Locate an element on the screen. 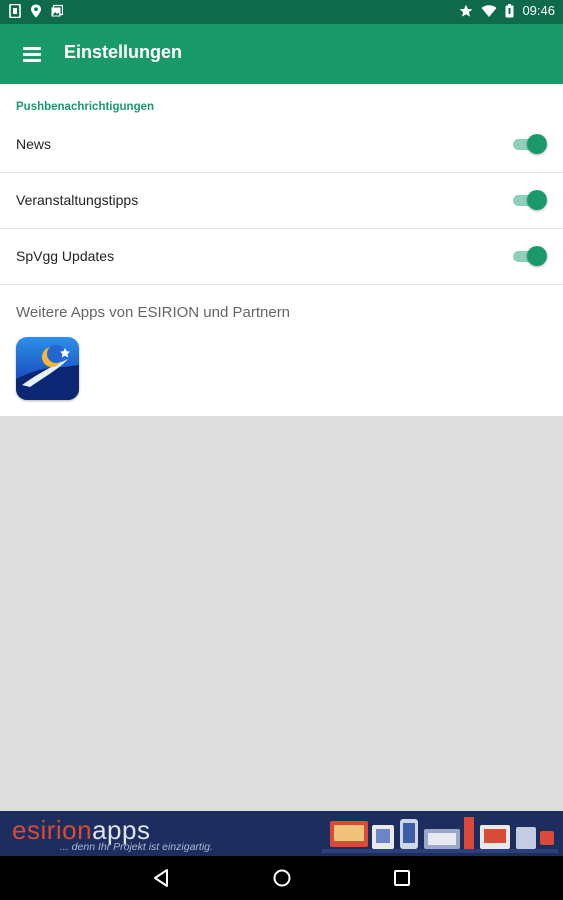  setting-row-news: News is located at coordinates (281, 144).